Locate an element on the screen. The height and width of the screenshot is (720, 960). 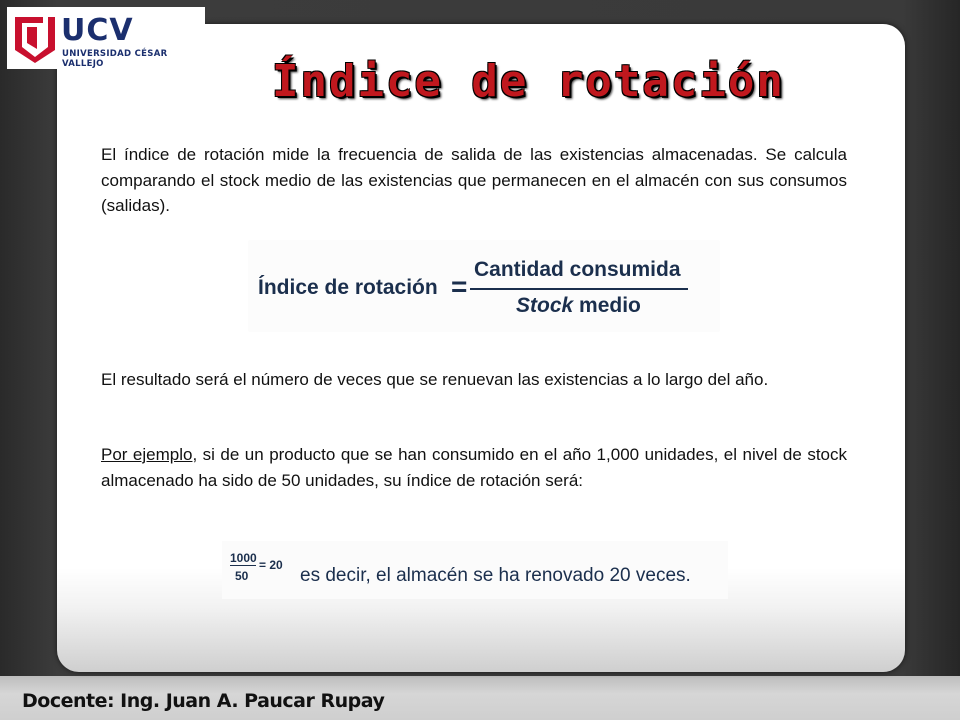
logo-title: UCV is located at coordinates (97, 30).